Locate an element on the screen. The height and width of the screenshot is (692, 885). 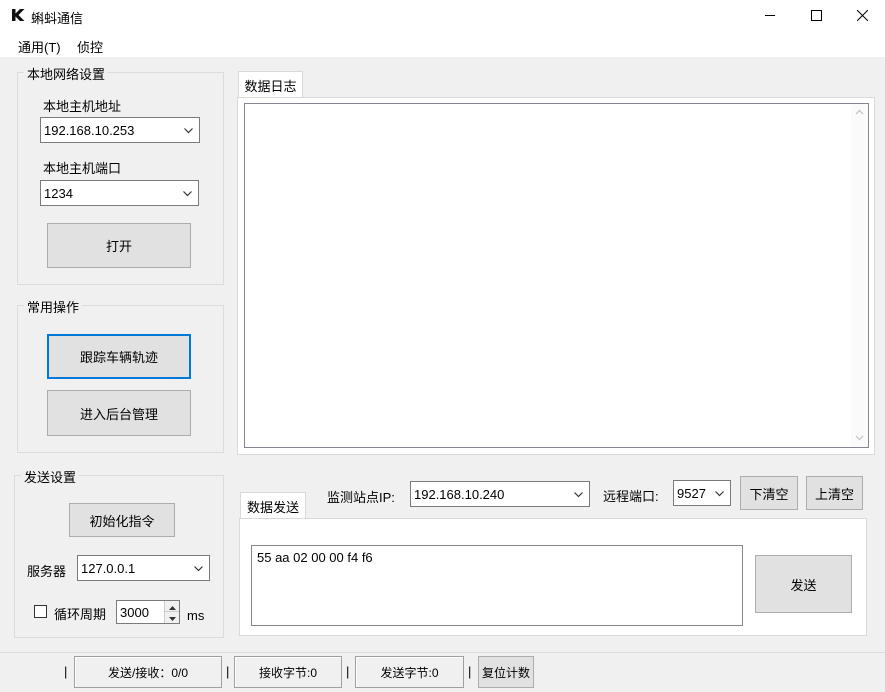
close-button is located at coordinates (862, 15).